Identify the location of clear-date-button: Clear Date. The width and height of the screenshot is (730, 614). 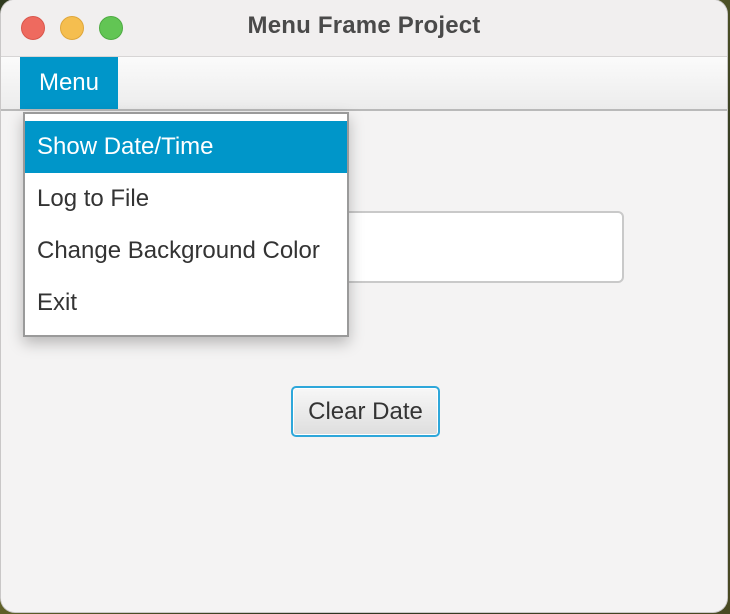
(365, 411).